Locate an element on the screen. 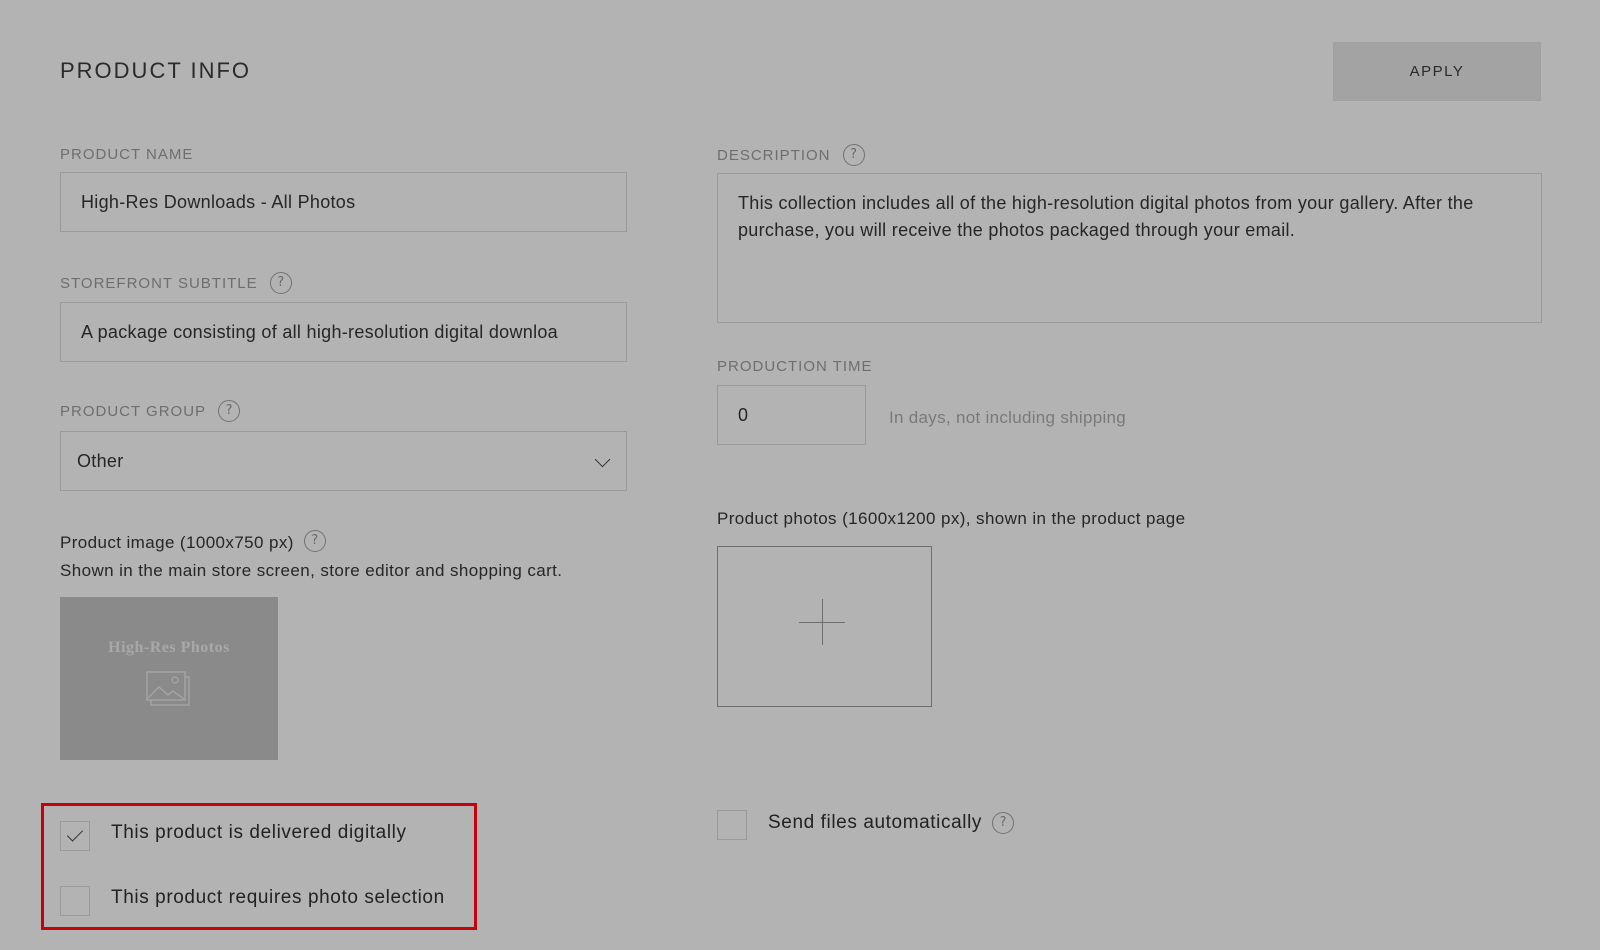 The image size is (1600, 950). page-title: PRODUCT INFO is located at coordinates (156, 70).